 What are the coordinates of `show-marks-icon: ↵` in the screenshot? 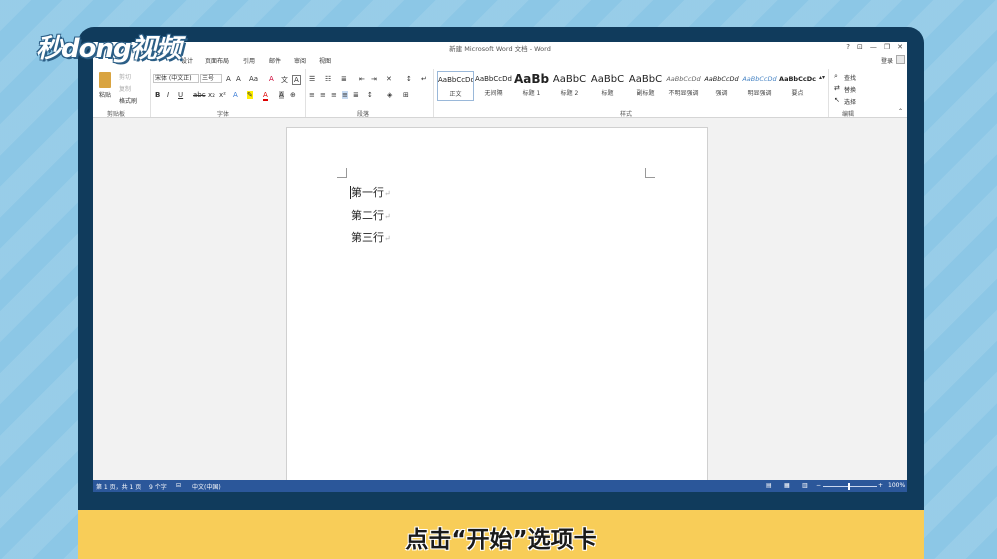 It's located at (424, 79).